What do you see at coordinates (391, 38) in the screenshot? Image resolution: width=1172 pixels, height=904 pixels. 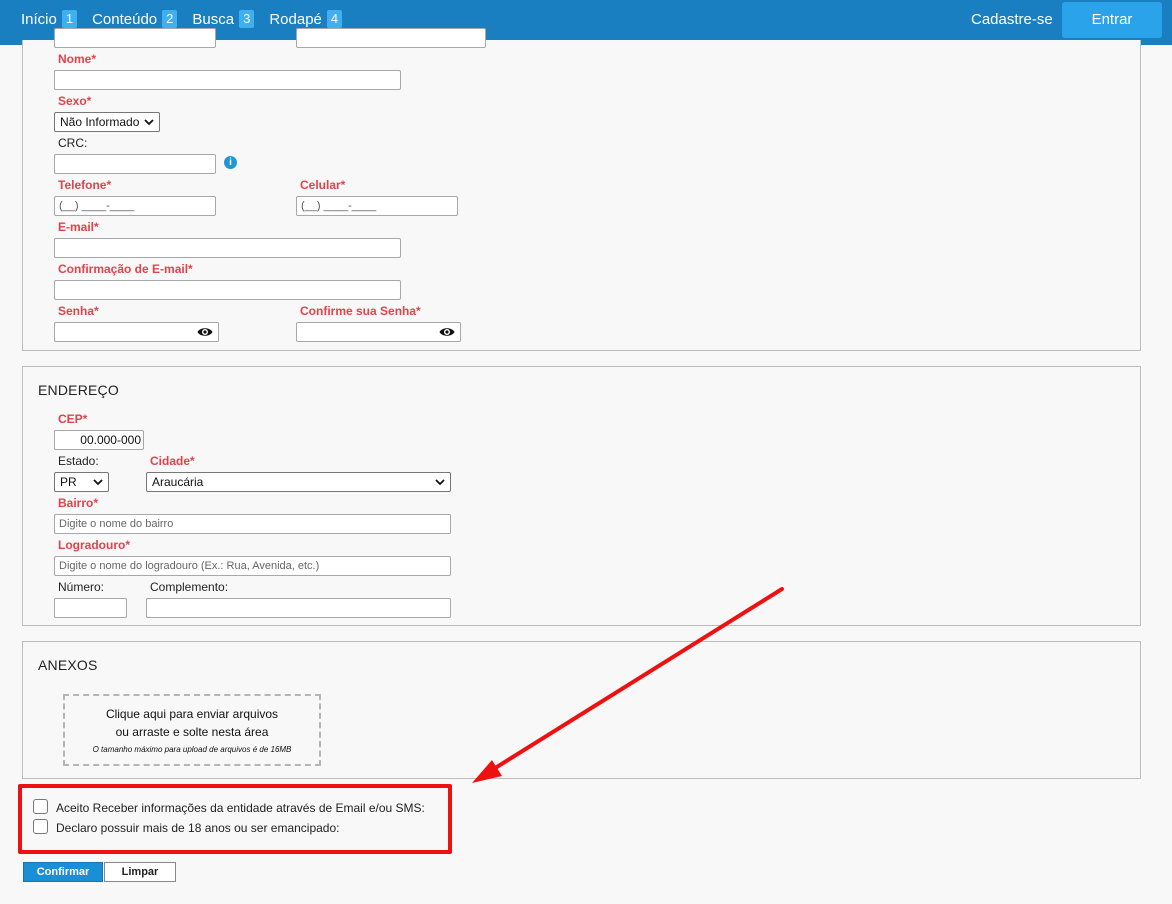 I see `partial-select-field` at bounding box center [391, 38].